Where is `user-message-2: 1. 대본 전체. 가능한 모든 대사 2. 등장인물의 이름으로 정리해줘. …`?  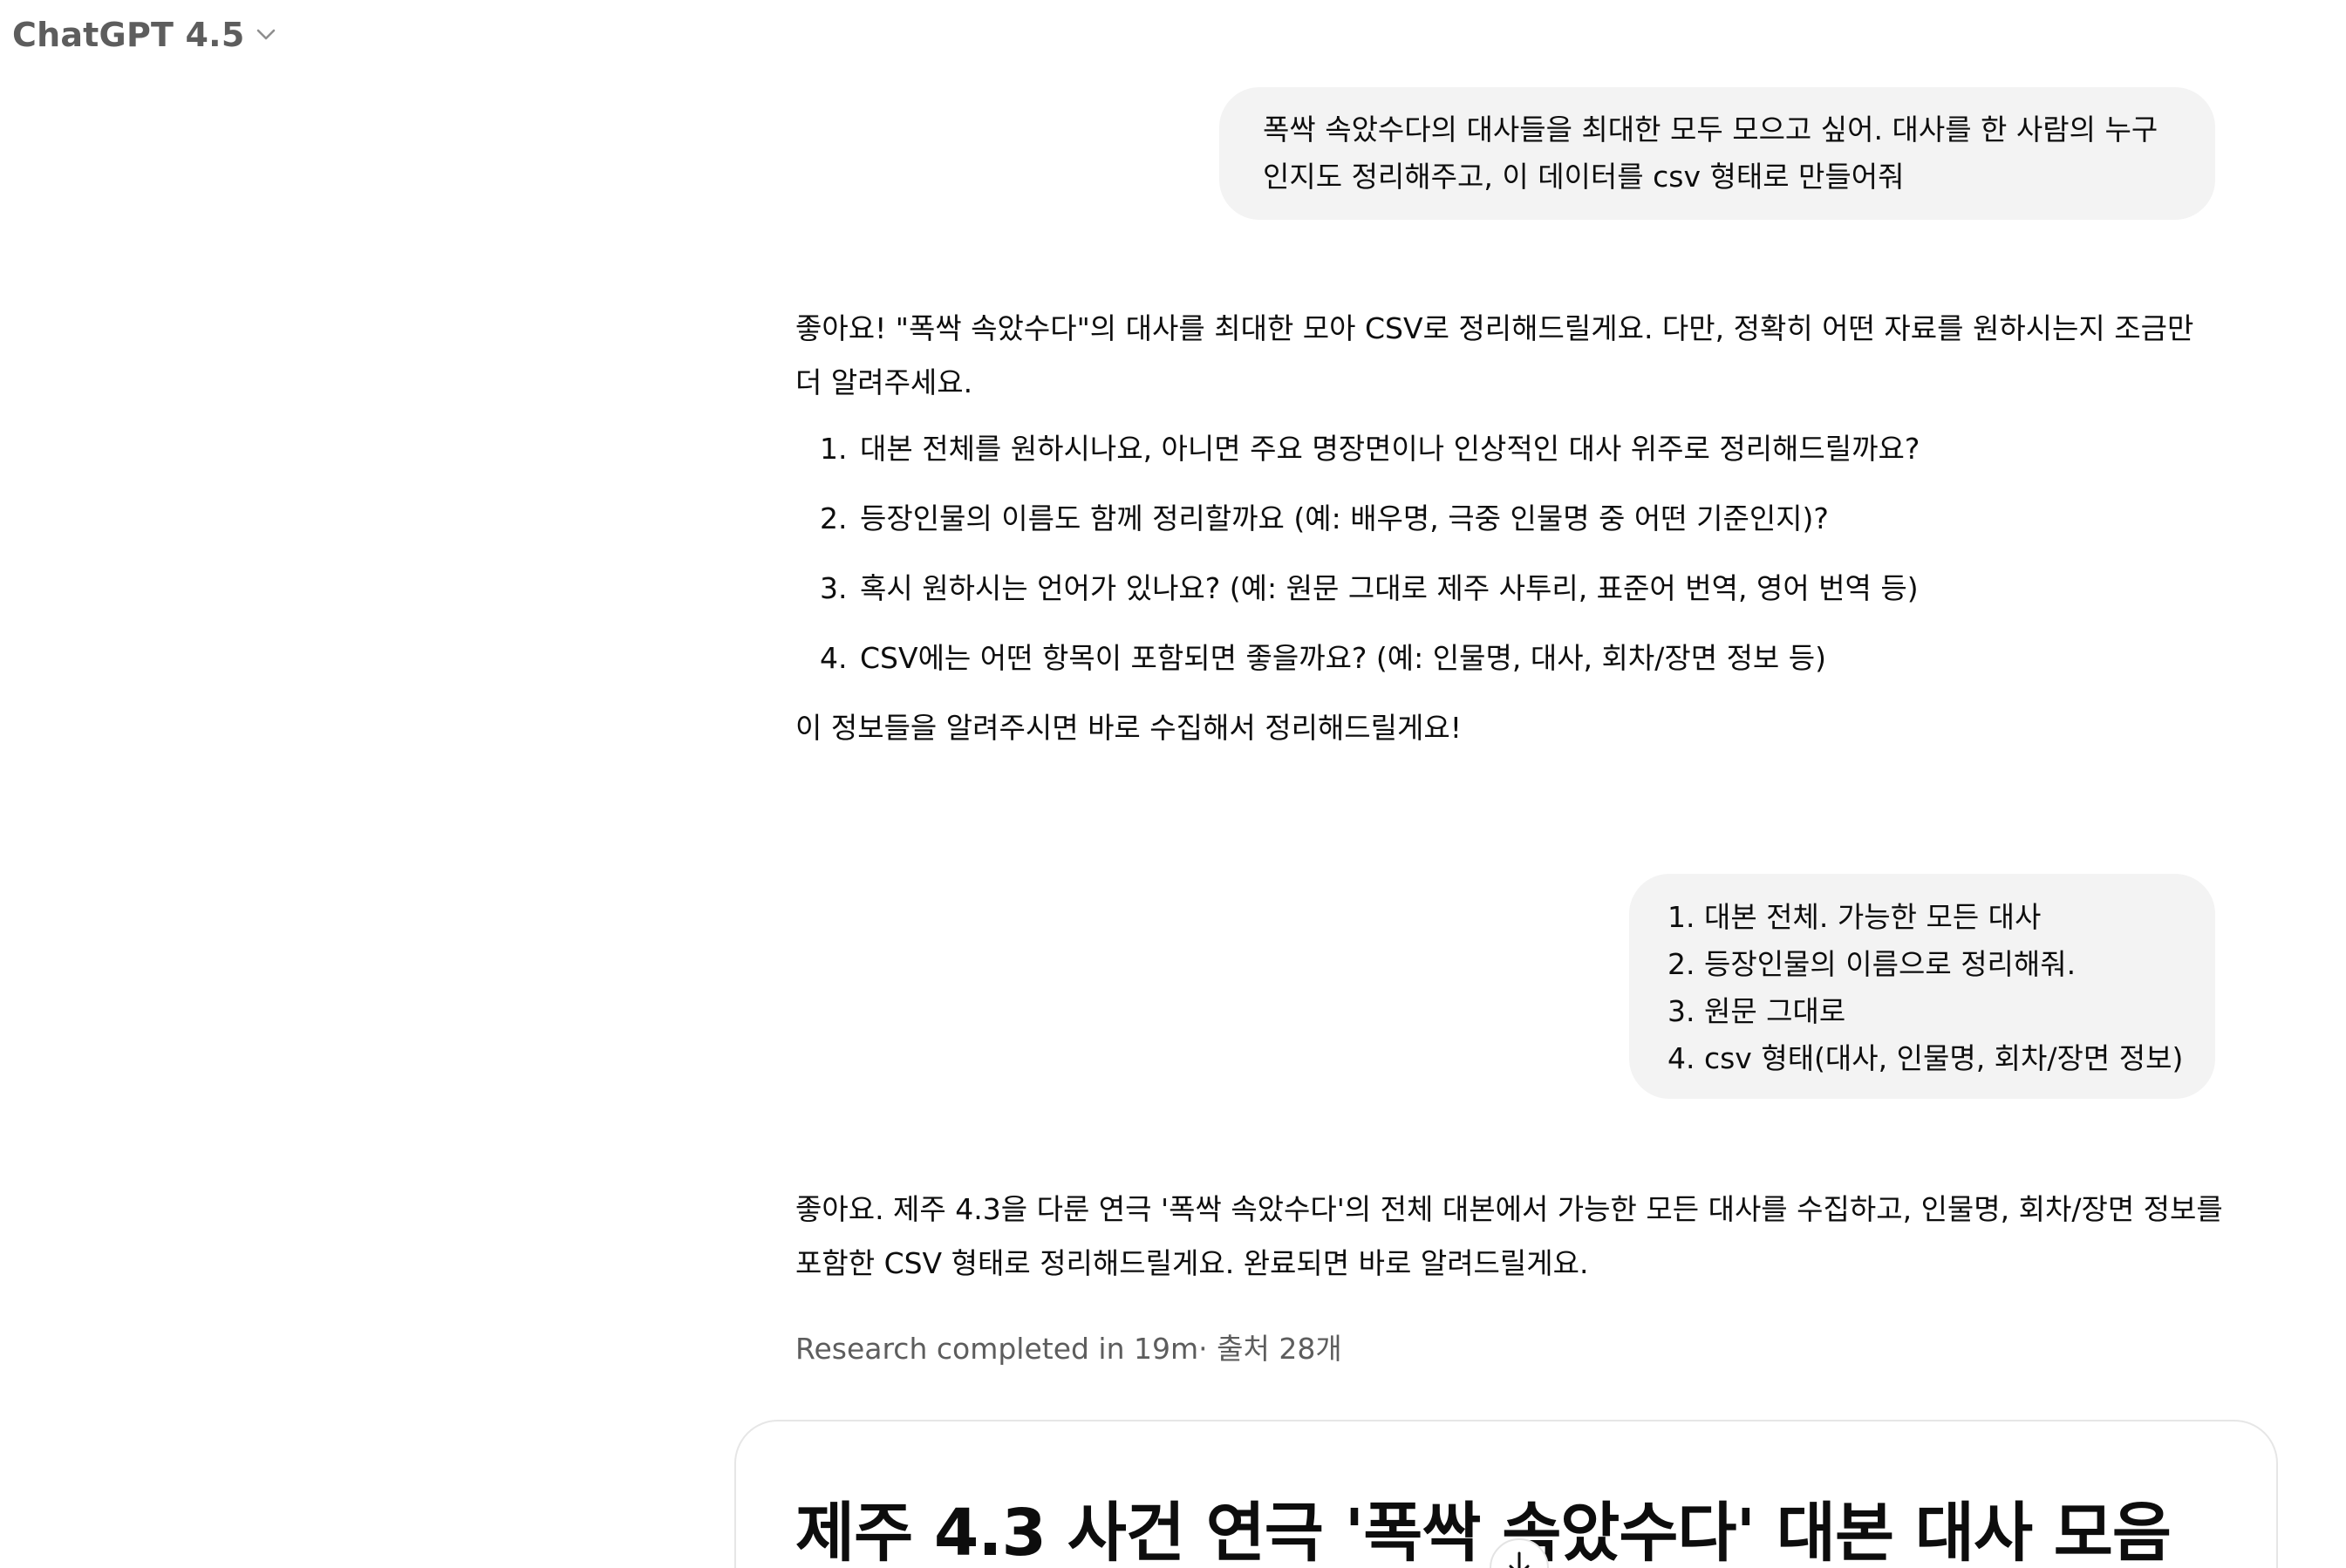
user-message-2: 1. 대본 전체. 가능한 모든 대사 2. 등장인물의 이름으로 정리해줘. … is located at coordinates (1922, 987).